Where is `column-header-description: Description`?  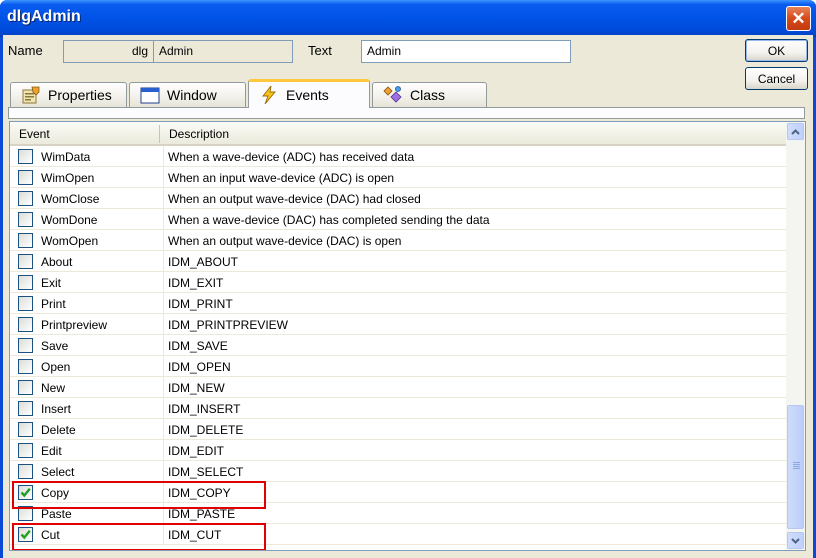 column-header-description: Description is located at coordinates (199, 134).